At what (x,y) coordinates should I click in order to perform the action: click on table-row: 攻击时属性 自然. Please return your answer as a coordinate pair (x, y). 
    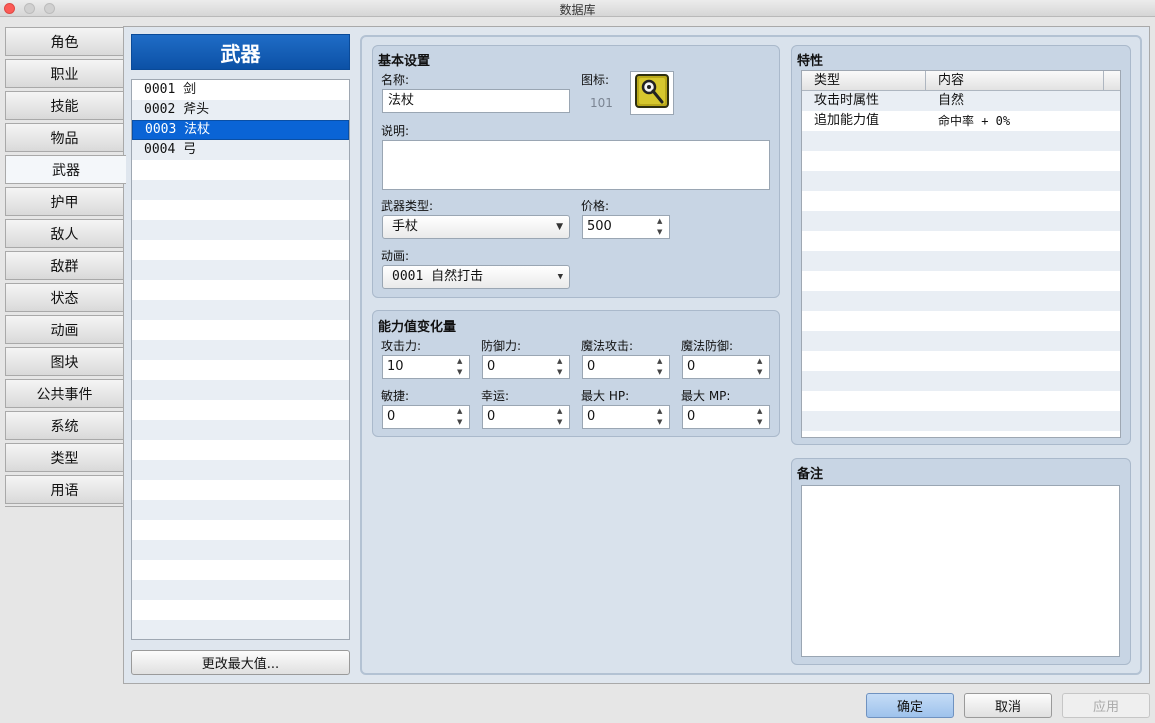
    Looking at the image, I should click on (961, 101).